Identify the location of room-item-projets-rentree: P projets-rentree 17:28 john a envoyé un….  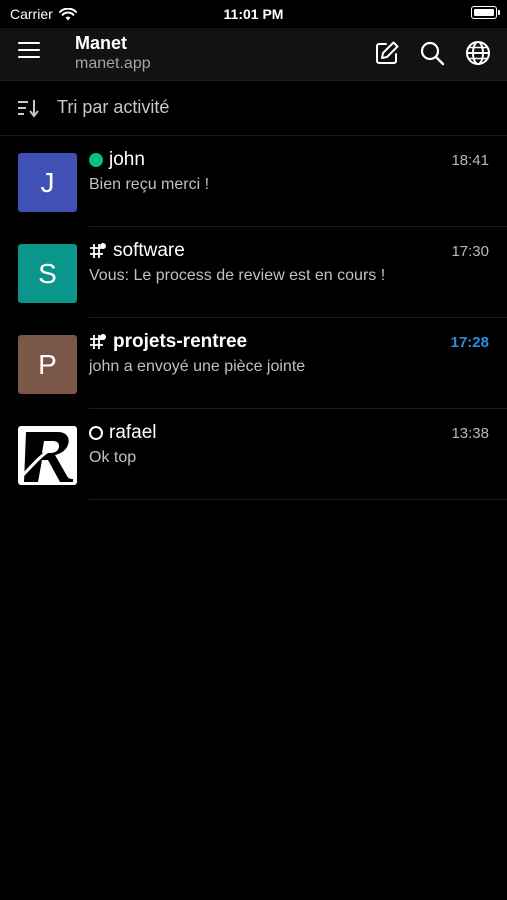
(253, 363).